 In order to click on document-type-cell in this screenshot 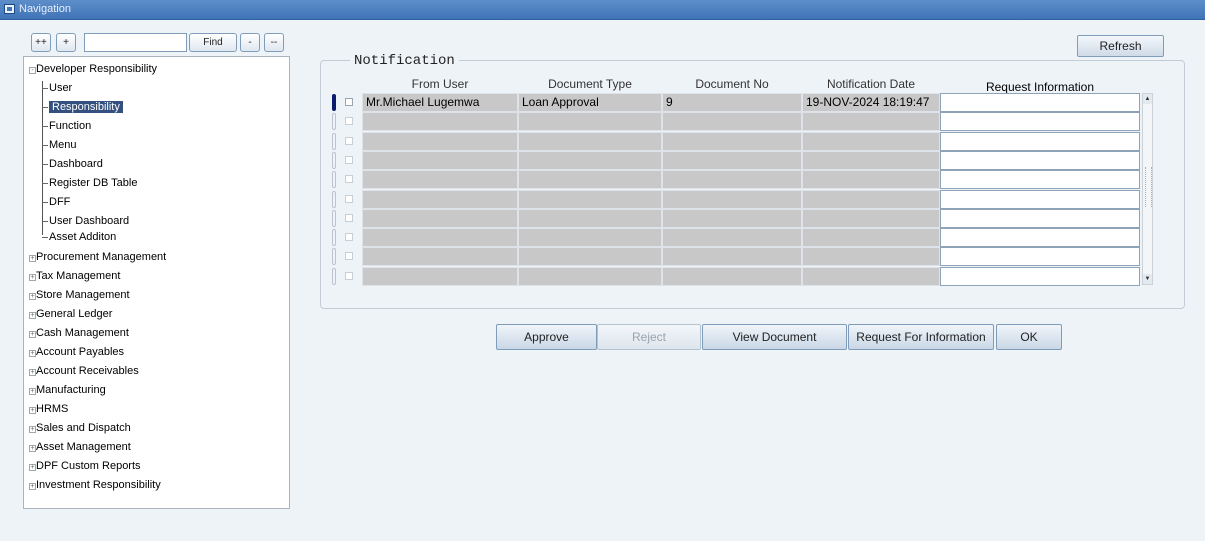, I will do `click(590, 160)`.